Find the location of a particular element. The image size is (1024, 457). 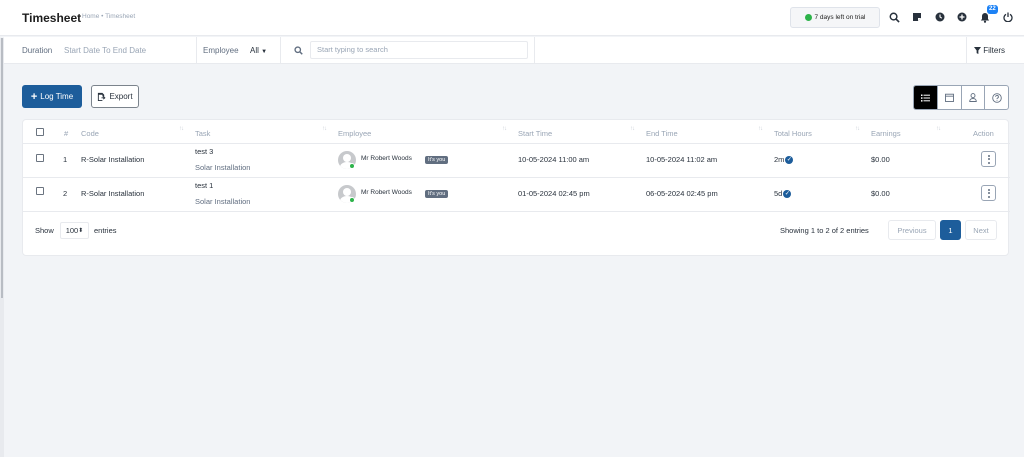

breadcrumb: Home • Timesheet is located at coordinates (108, 16).